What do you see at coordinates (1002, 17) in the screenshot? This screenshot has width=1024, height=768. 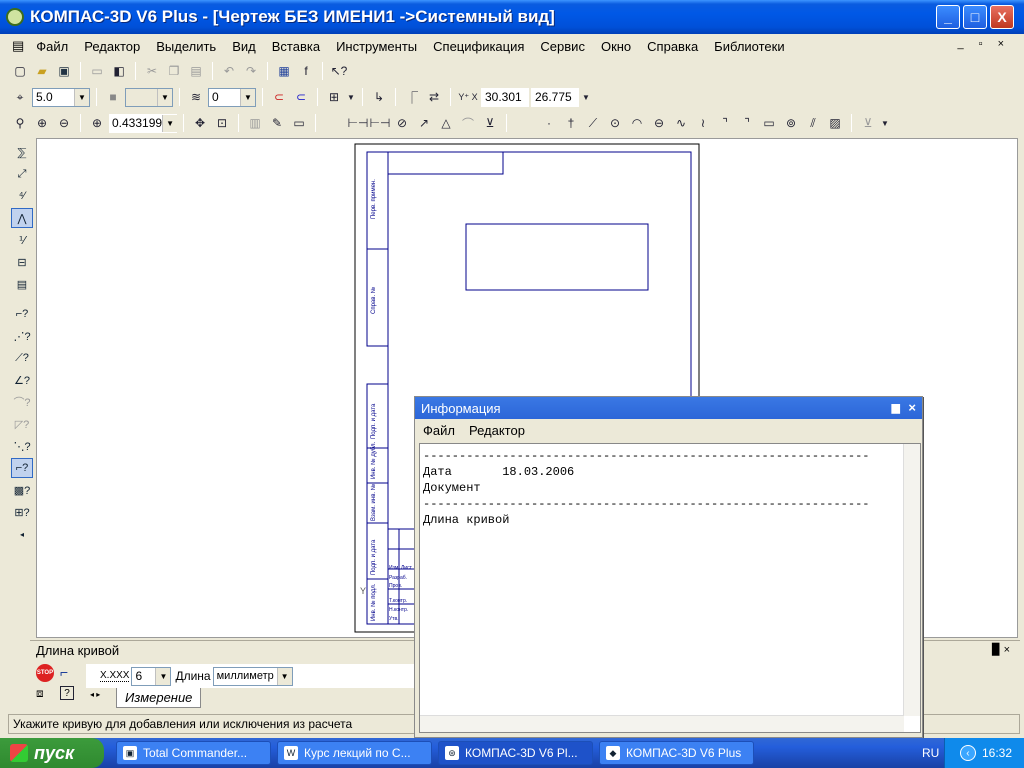 I see `close-button: X` at bounding box center [1002, 17].